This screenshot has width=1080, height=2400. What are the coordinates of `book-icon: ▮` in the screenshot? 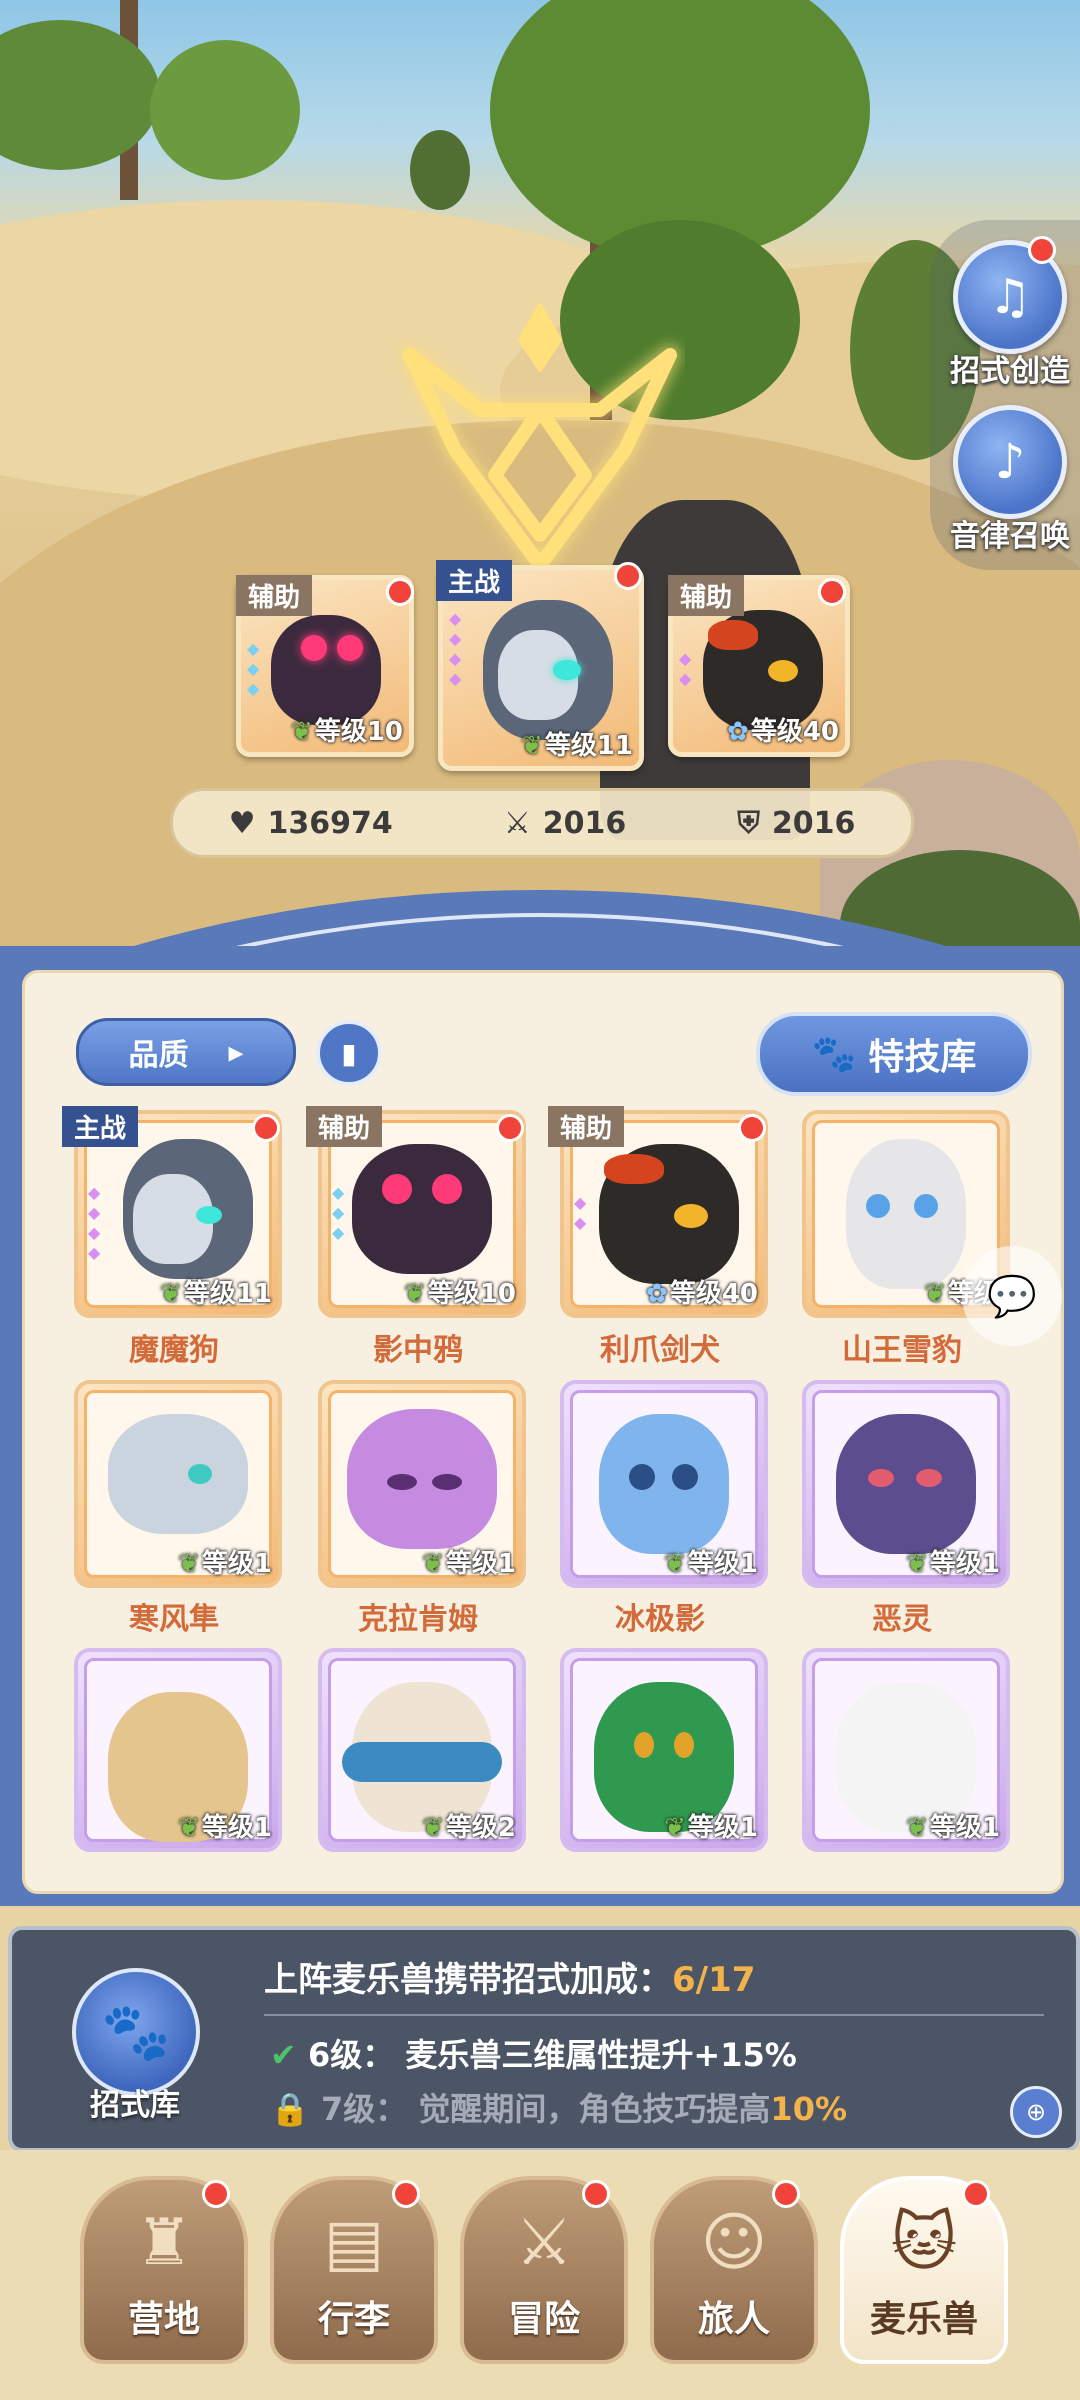 It's located at (349, 1053).